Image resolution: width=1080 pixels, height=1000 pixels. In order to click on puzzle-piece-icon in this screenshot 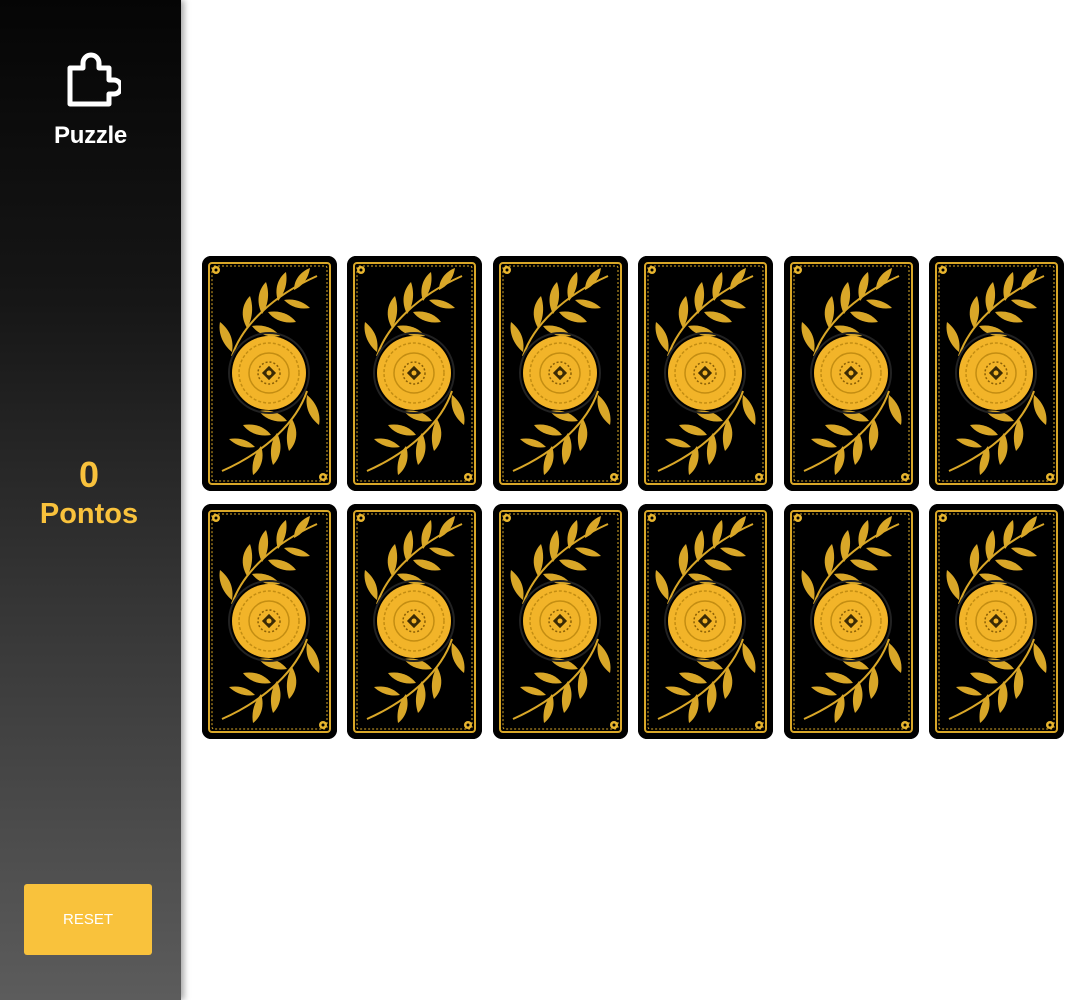, I will do `click(94, 79)`.